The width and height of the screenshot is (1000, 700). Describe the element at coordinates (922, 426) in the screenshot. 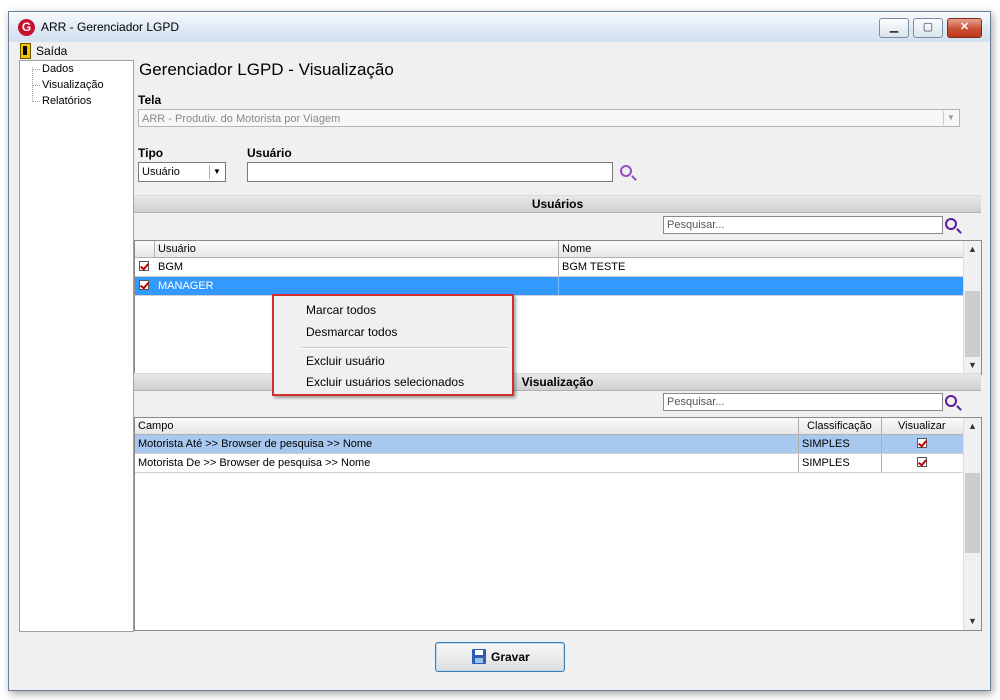

I see `column-header-visualizar: Visualizar` at that location.